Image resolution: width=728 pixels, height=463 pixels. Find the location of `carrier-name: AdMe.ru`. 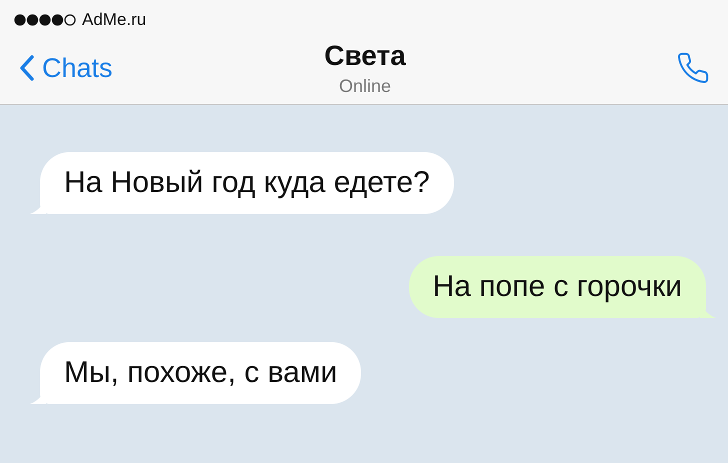

carrier-name: AdMe.ru is located at coordinates (114, 20).